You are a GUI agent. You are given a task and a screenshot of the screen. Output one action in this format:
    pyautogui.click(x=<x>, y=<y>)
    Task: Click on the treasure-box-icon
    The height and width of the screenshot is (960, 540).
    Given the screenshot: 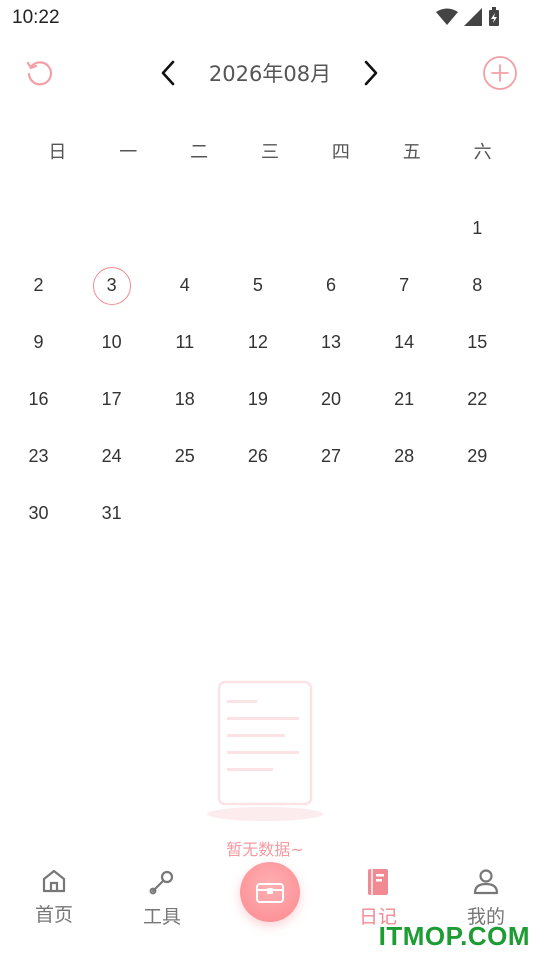 What is the action you would take?
    pyautogui.click(x=270, y=893)
    